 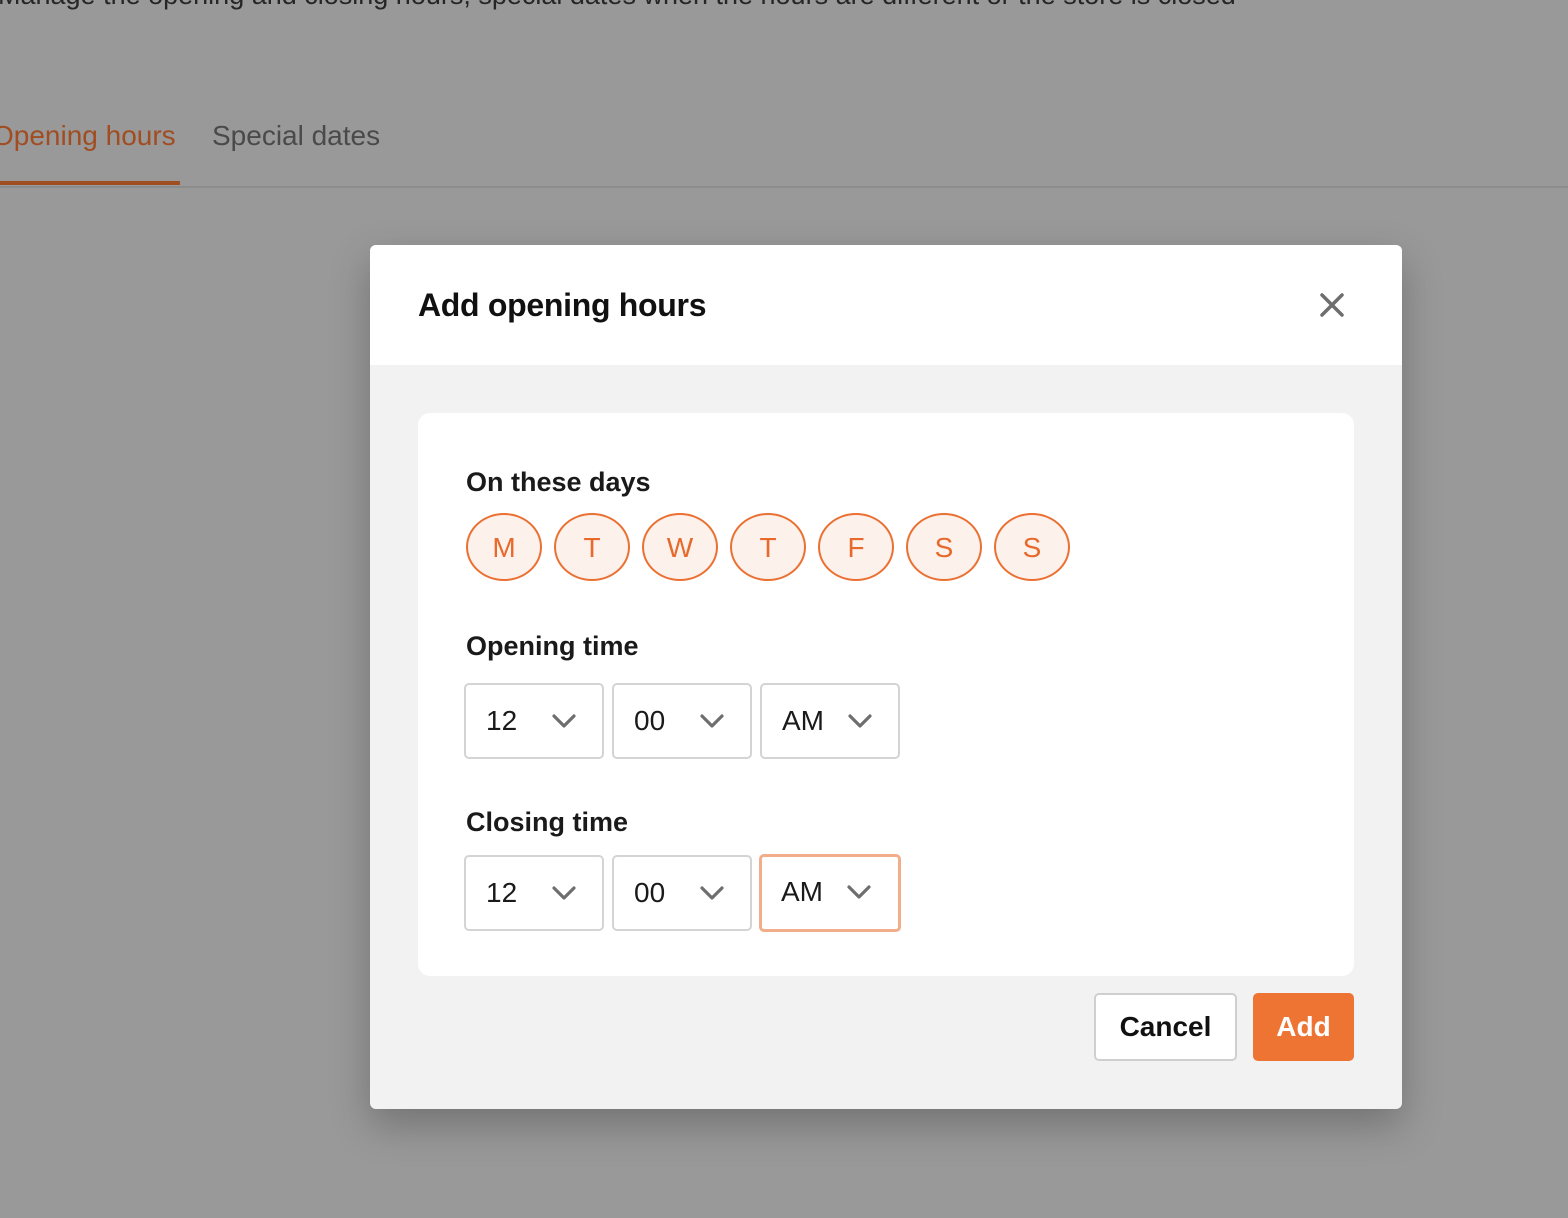 I want to click on close-button, so click(x=1332, y=305).